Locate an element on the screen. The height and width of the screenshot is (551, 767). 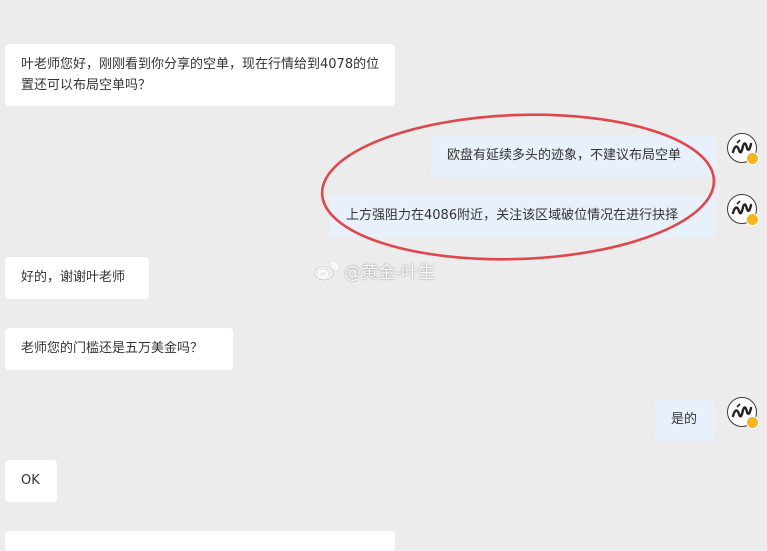
weibo-watermark: @黄金-叶生 is located at coordinates (373, 270).